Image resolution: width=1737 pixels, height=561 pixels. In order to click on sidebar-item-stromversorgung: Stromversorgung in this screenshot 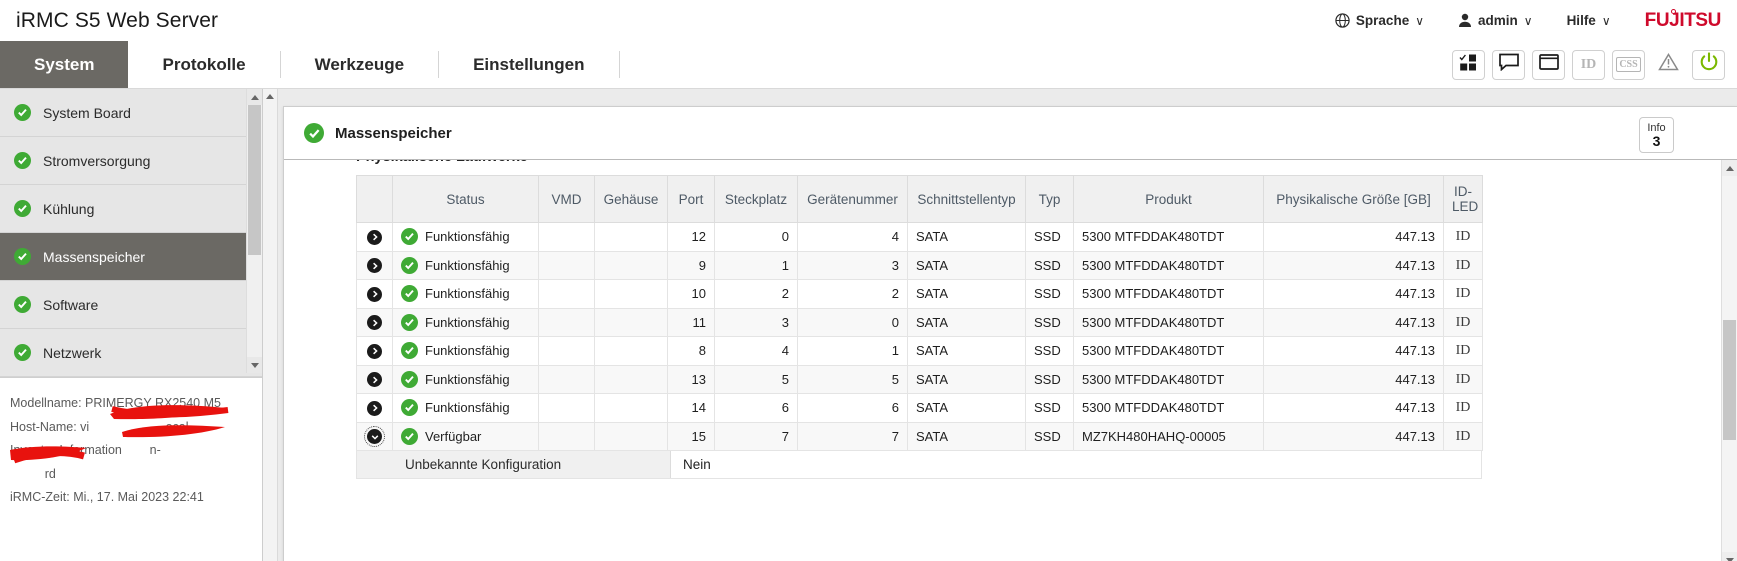, I will do `click(131, 161)`.